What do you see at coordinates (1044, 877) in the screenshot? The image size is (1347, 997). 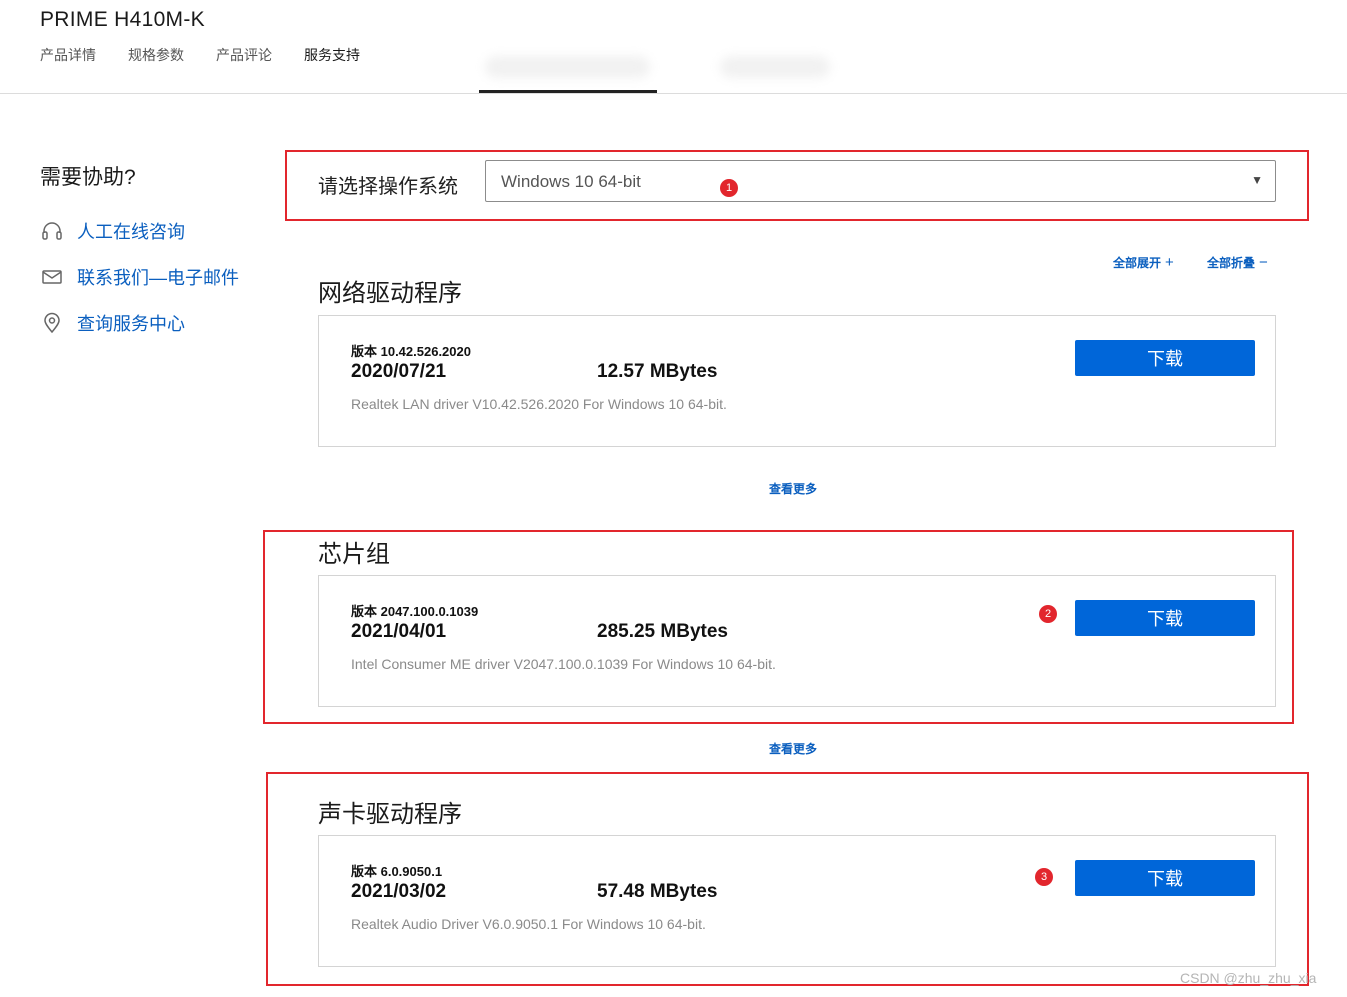 I see `annotation-marker-3: 3` at bounding box center [1044, 877].